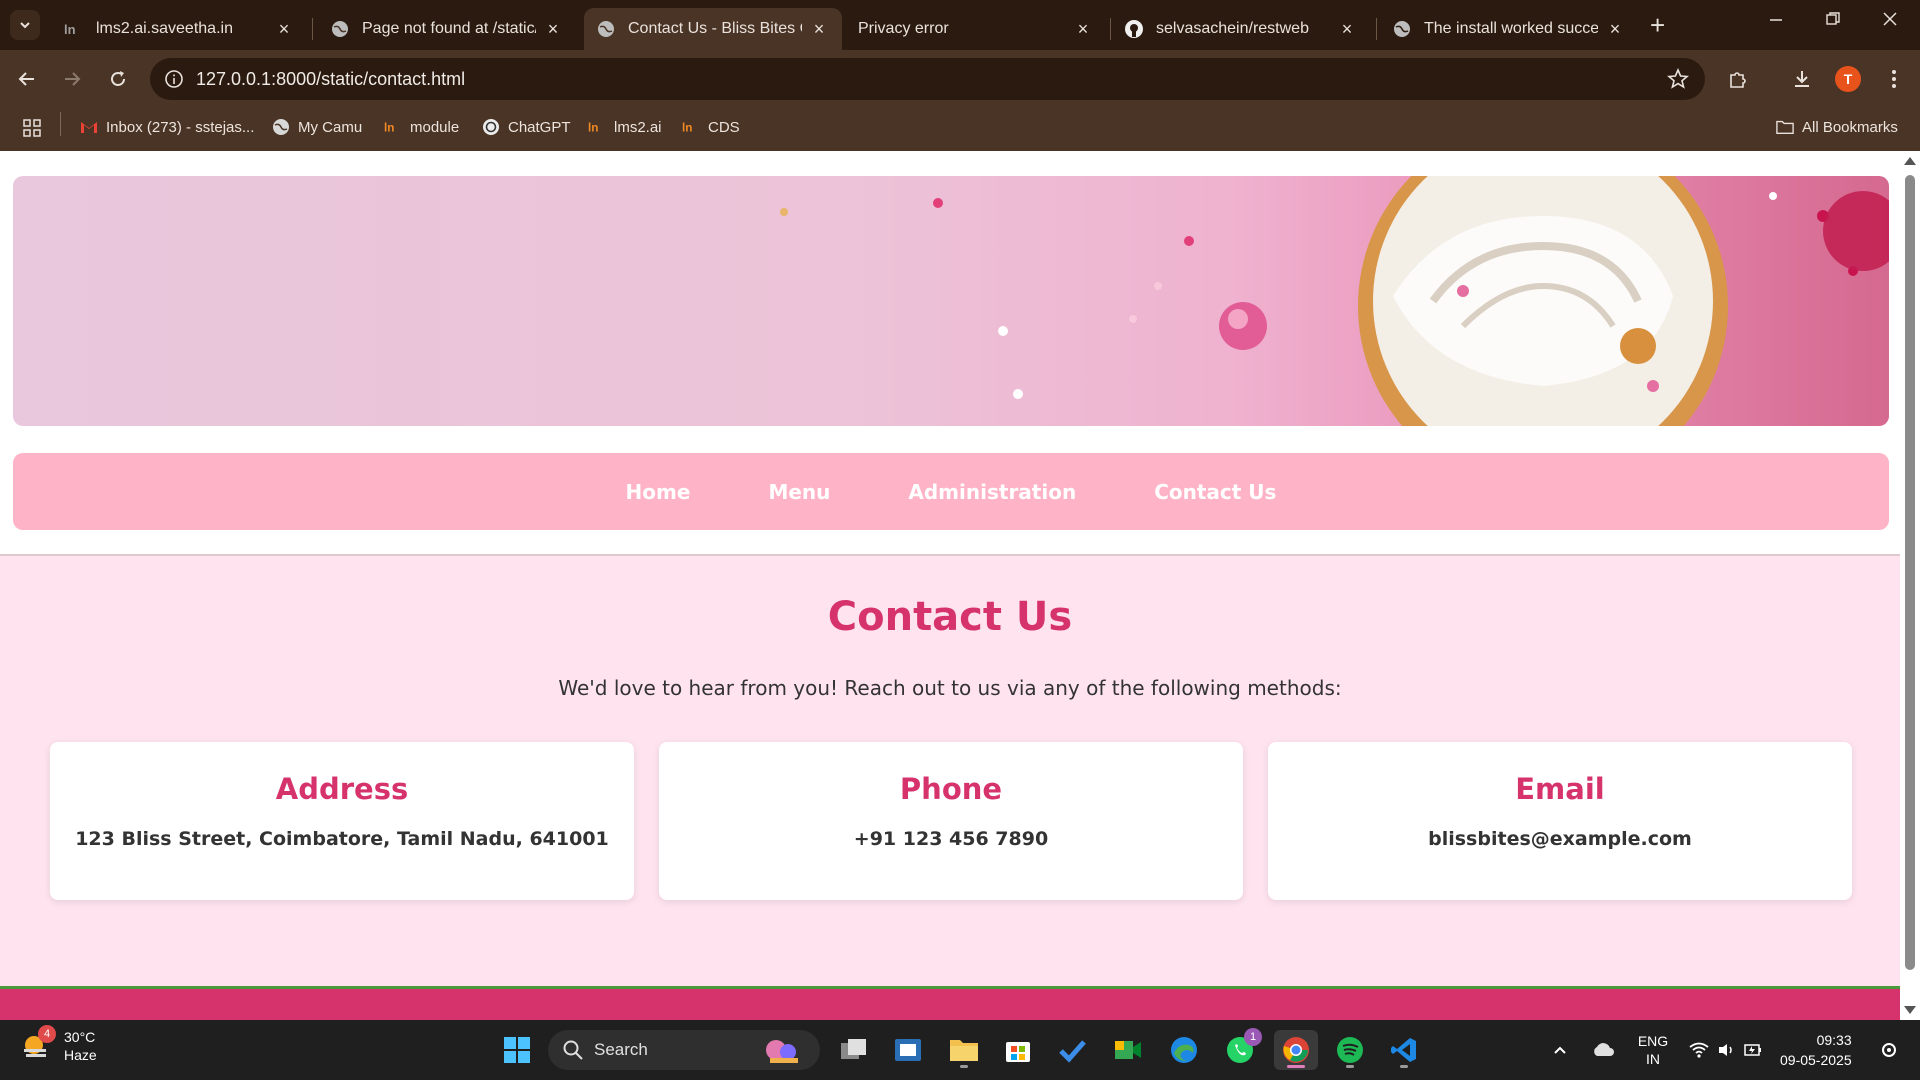  Describe the element at coordinates (1653, 1050) in the screenshot. I see `language-indicator: ENG IN` at that location.